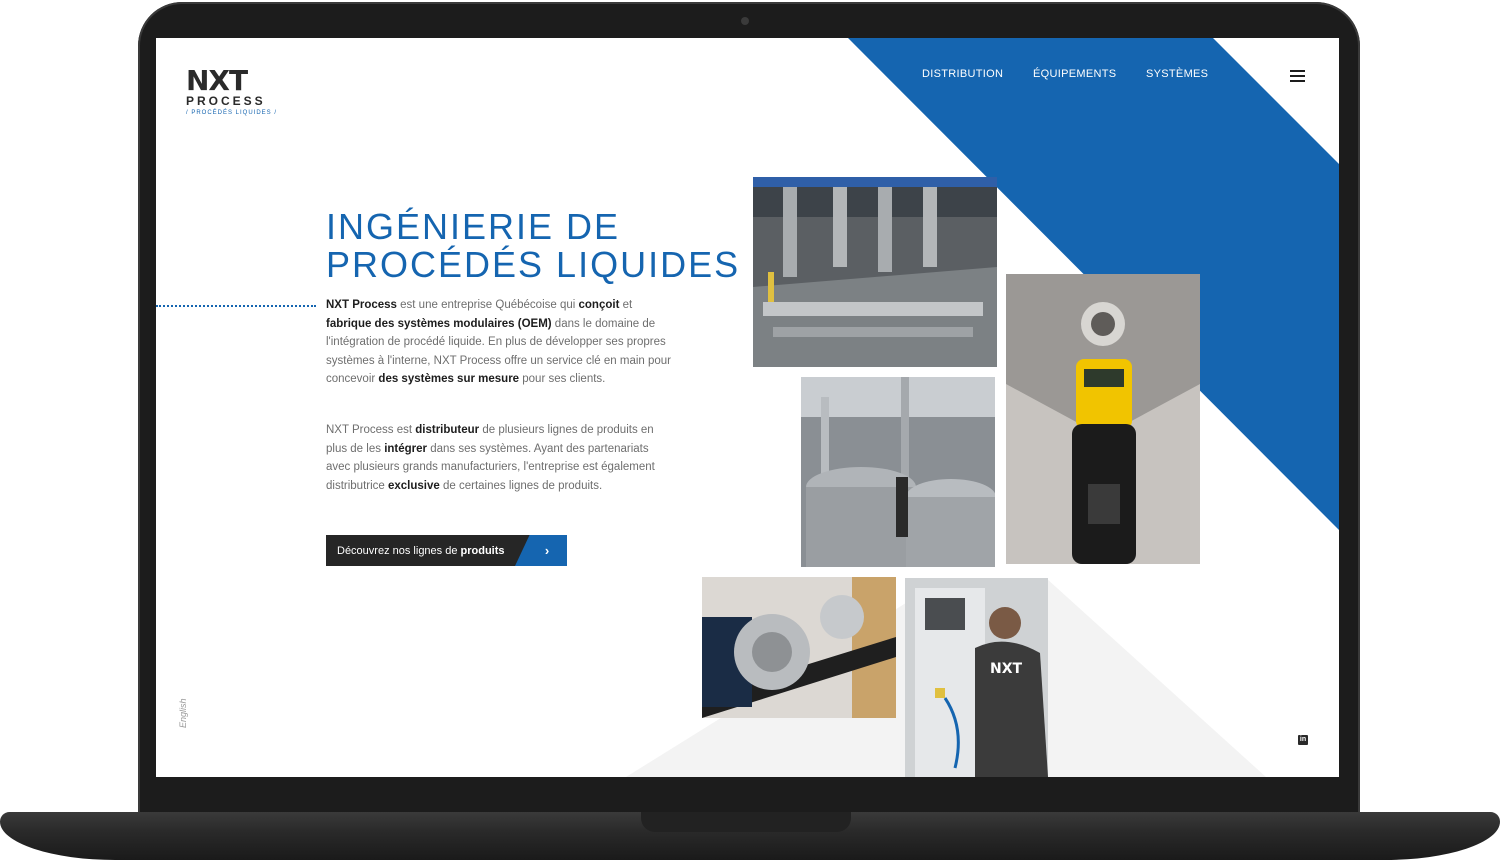 The image size is (1500, 861). Describe the element at coordinates (1074, 74) in the screenshot. I see `nav-item-equipements: ÉQUIPEMENTS` at that location.